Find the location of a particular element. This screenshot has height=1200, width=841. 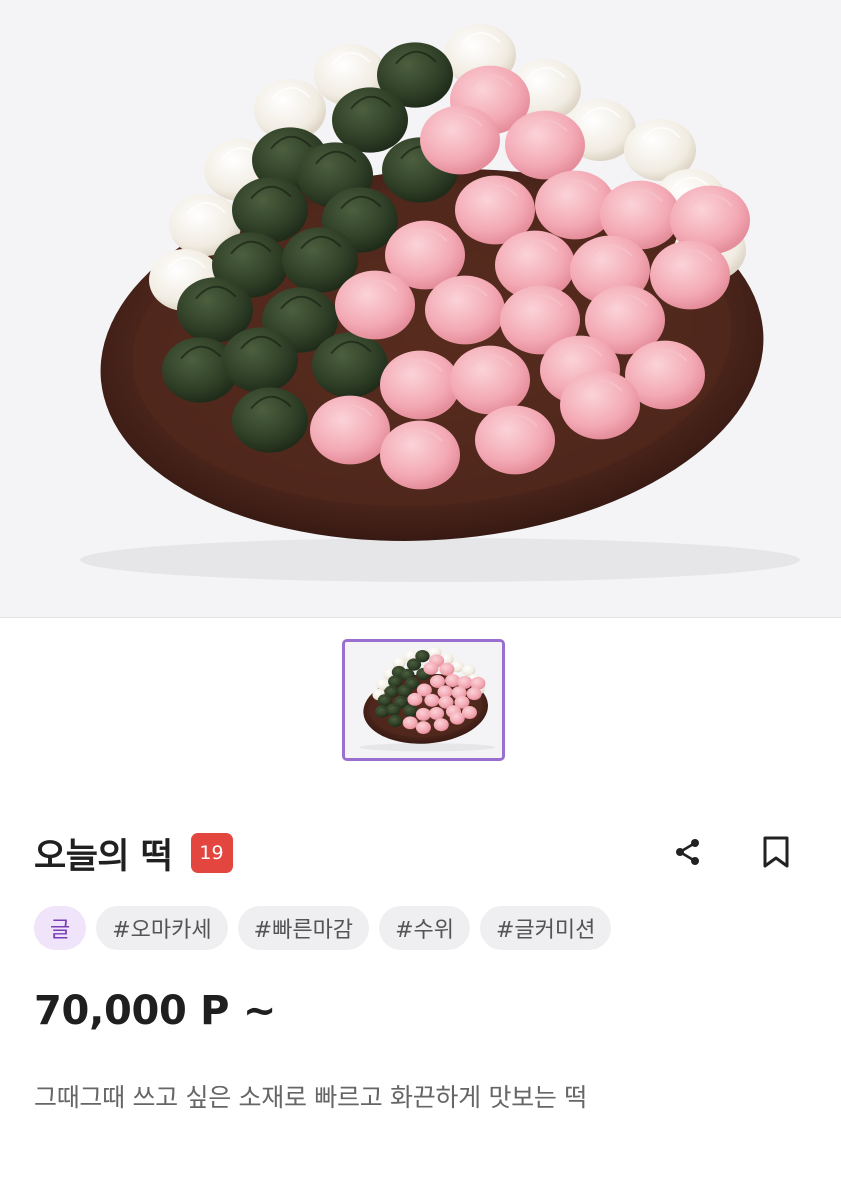

bookmark-button is located at coordinates (776, 852).